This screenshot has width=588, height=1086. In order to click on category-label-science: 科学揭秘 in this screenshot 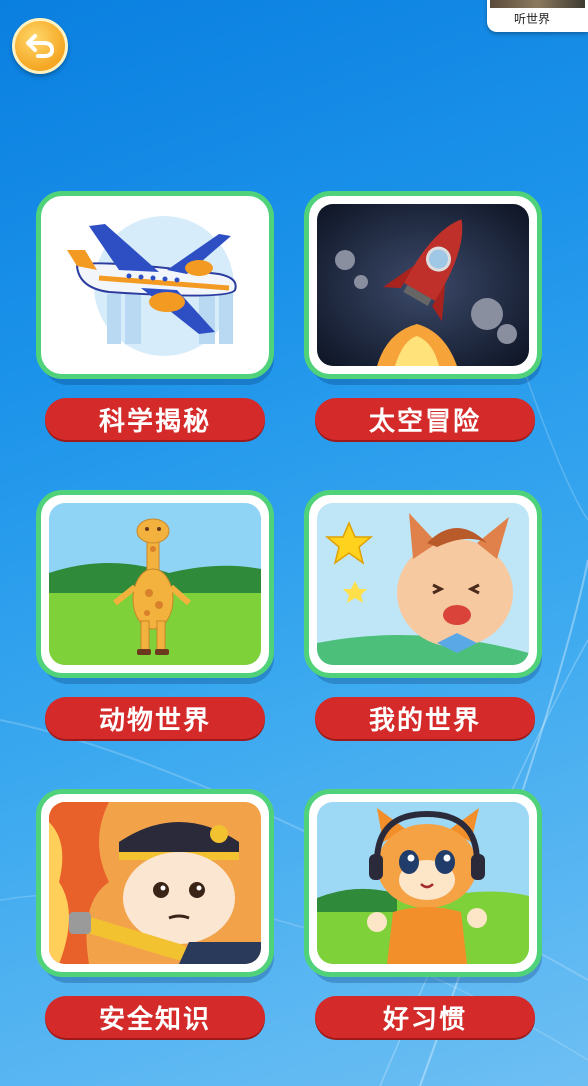, I will do `click(155, 419)`.